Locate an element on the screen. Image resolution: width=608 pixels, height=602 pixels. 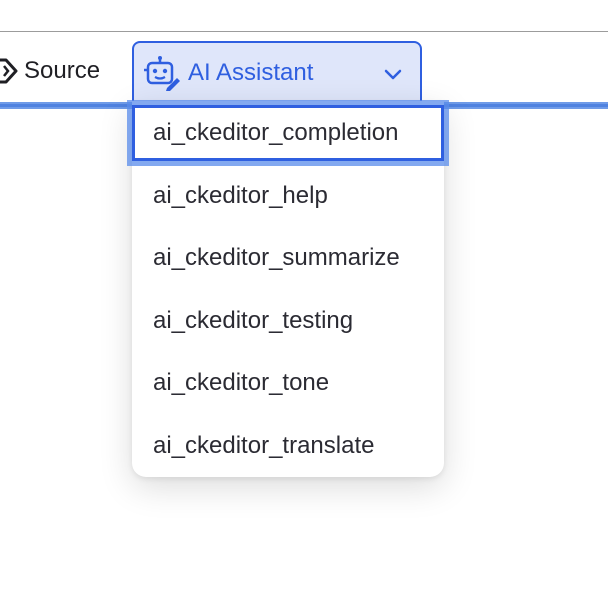
menu-item-ai-ckeditor-tone: ai_ckeditor_tone is located at coordinates (288, 383).